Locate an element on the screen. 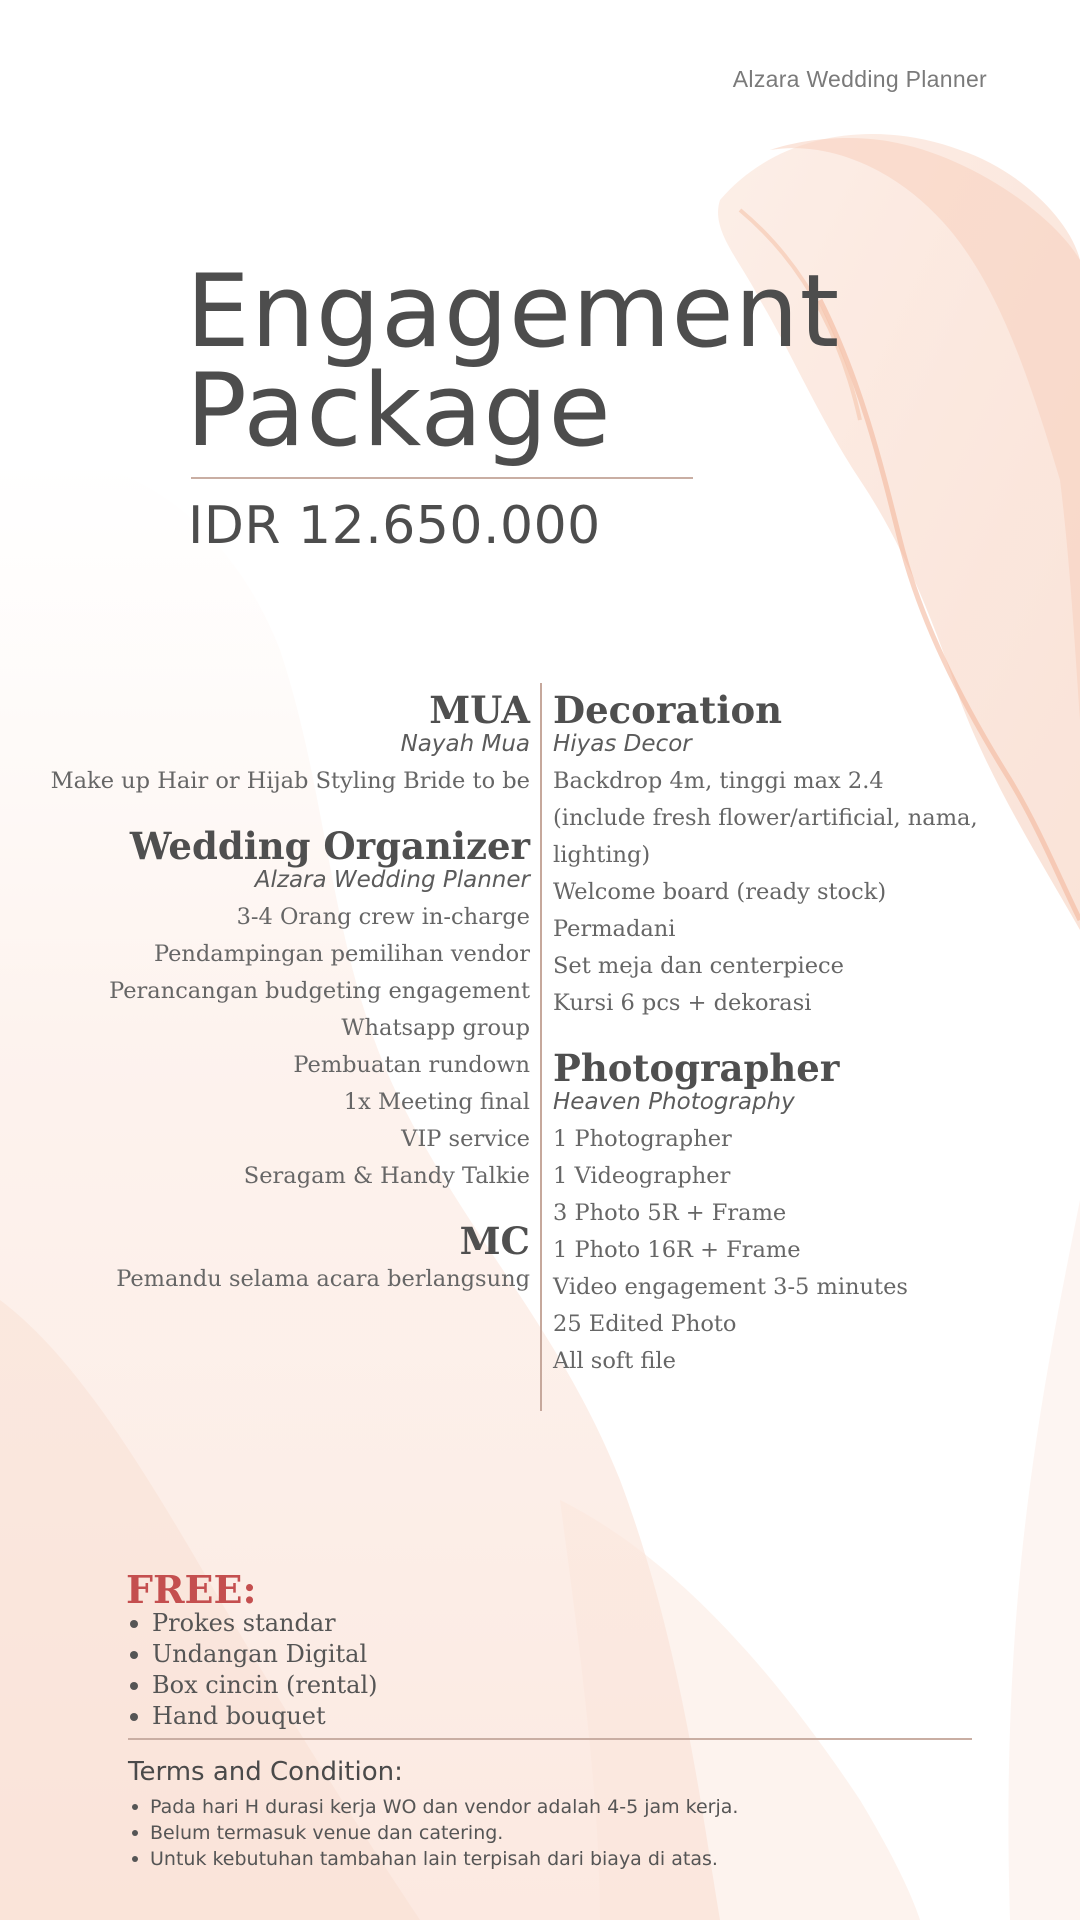 The width and height of the screenshot is (1080, 1920). vendor-name: Hiyas Decor is located at coordinates (622, 744).